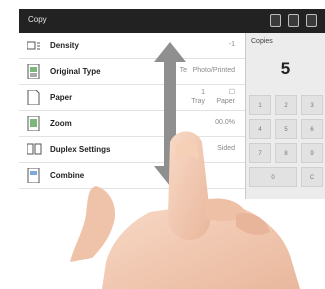  I want to click on row-combine: Combine, so click(132, 176).